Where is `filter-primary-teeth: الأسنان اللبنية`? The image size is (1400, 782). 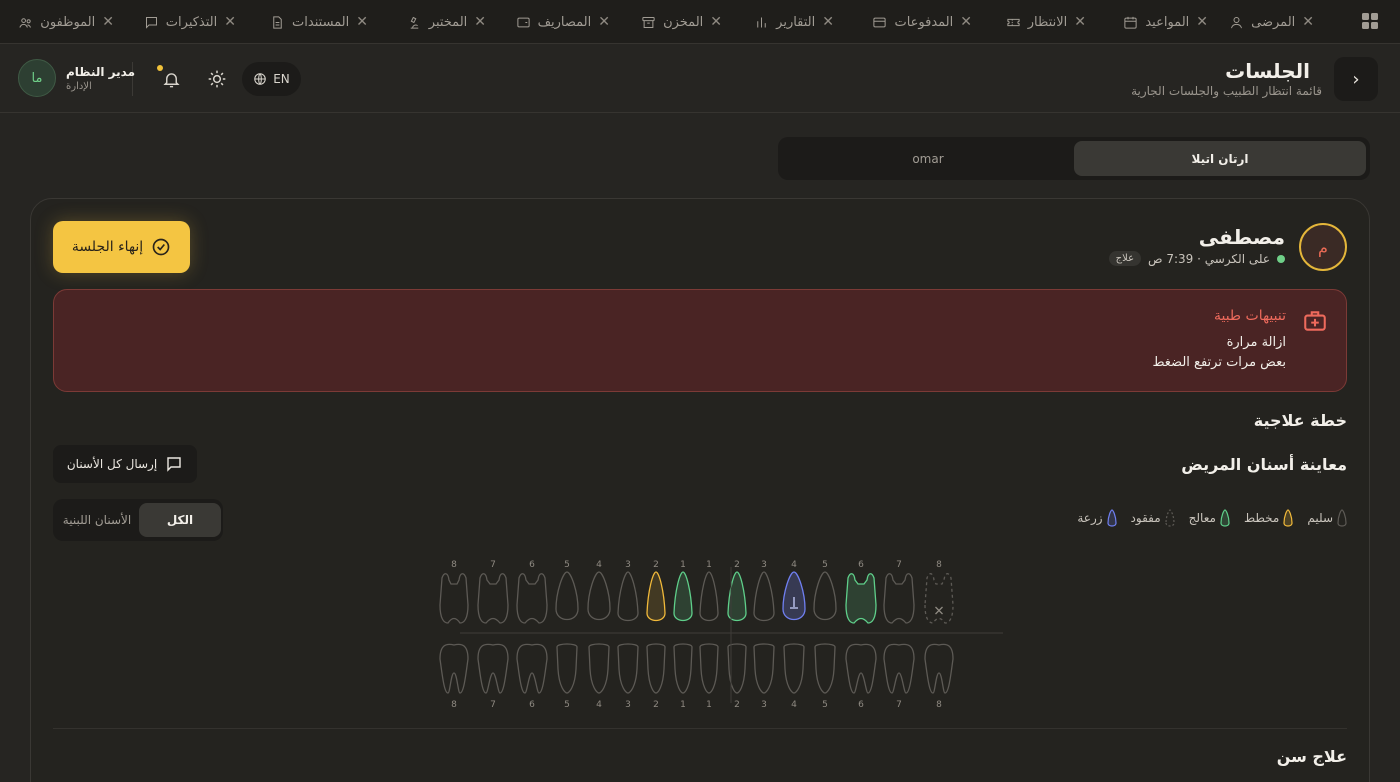 filter-primary-teeth: الأسنان اللبنية is located at coordinates (97, 520).